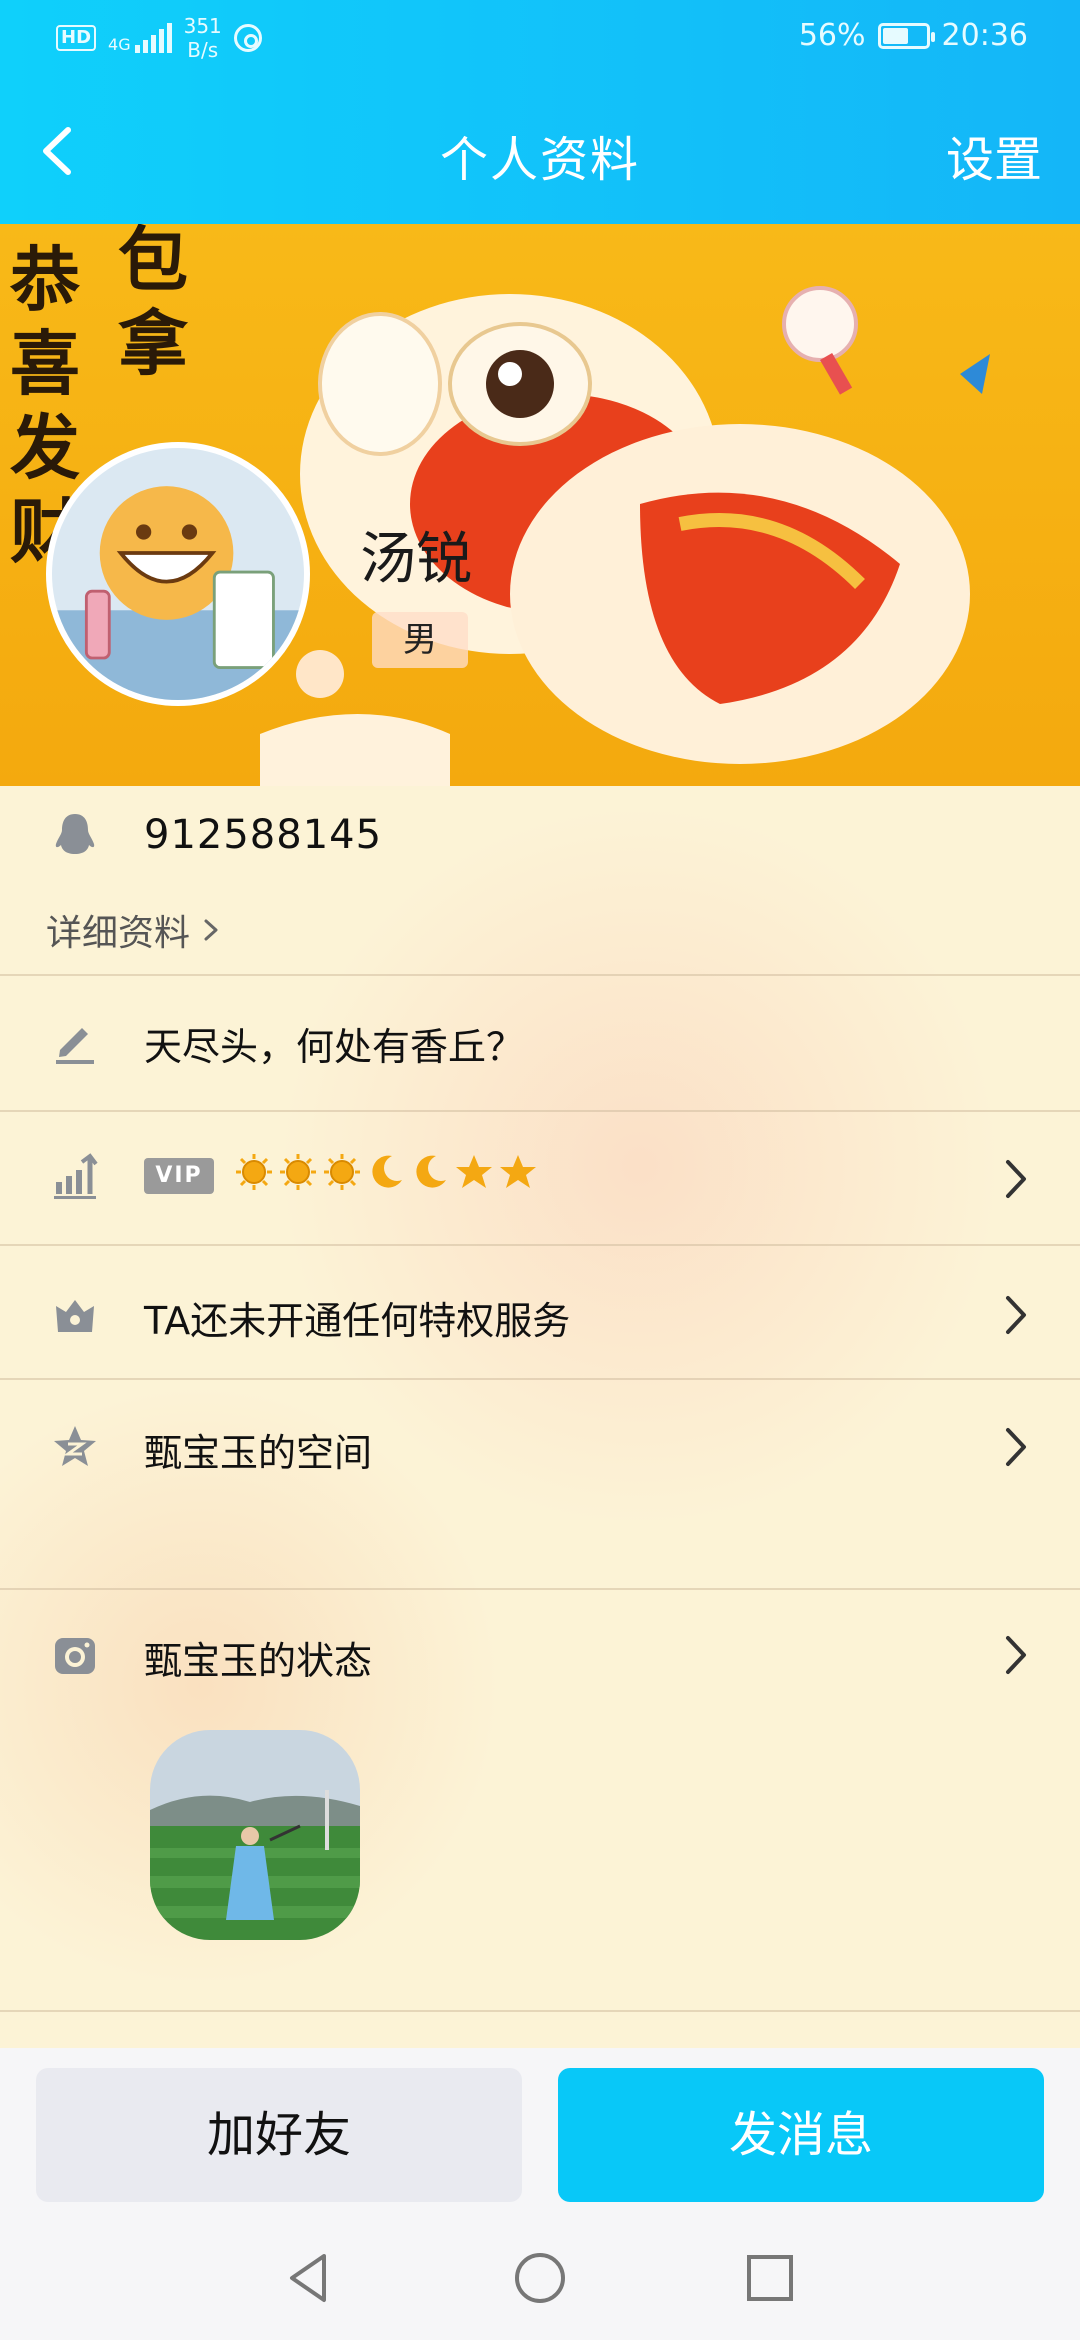 The image size is (1080, 2340). I want to click on level-chart-icon, so click(75, 1177).